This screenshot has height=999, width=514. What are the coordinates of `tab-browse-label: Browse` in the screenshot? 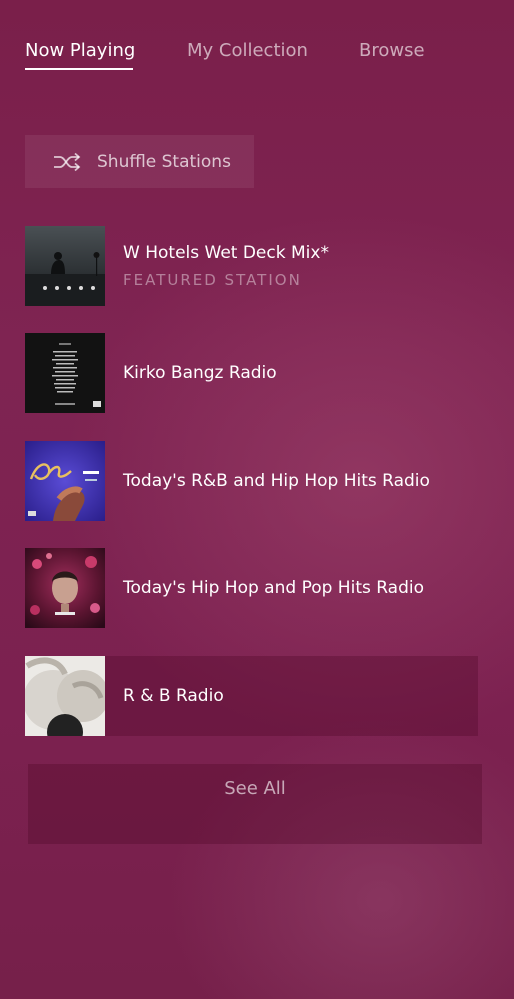 It's located at (392, 50).